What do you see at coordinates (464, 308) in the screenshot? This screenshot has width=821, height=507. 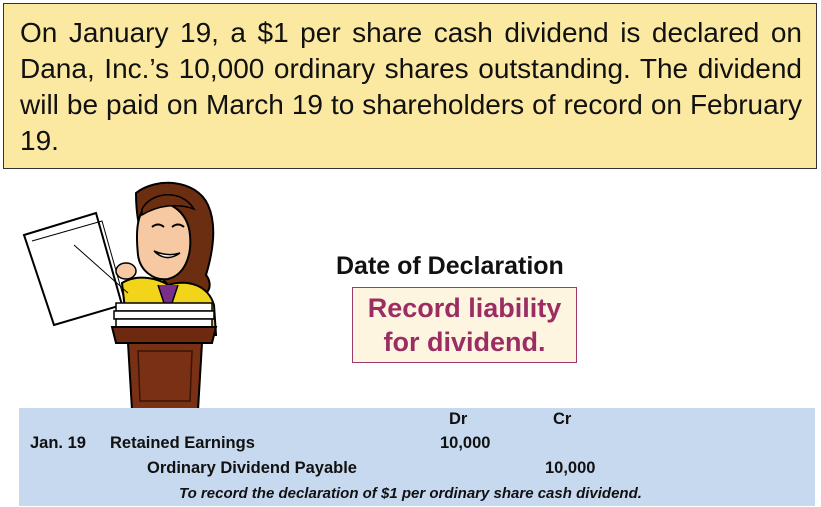 I see `note-line-1: Record liability` at bounding box center [464, 308].